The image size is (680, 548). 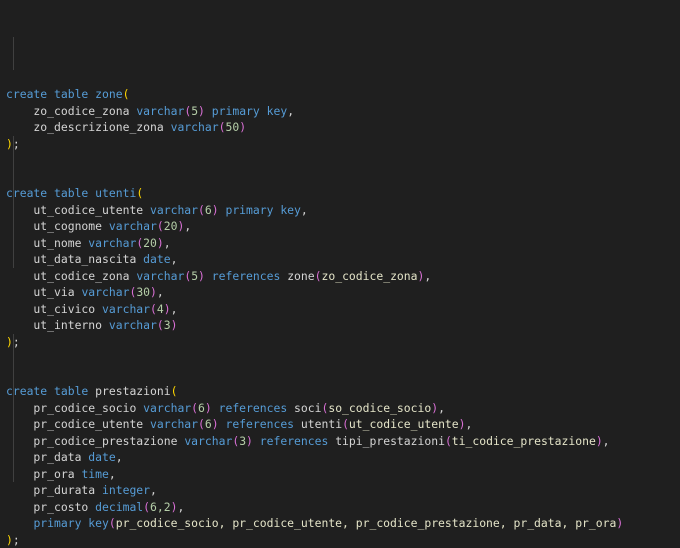 I want to click on code-token-id: pr_codice_prestazione, so click(x=95, y=441).